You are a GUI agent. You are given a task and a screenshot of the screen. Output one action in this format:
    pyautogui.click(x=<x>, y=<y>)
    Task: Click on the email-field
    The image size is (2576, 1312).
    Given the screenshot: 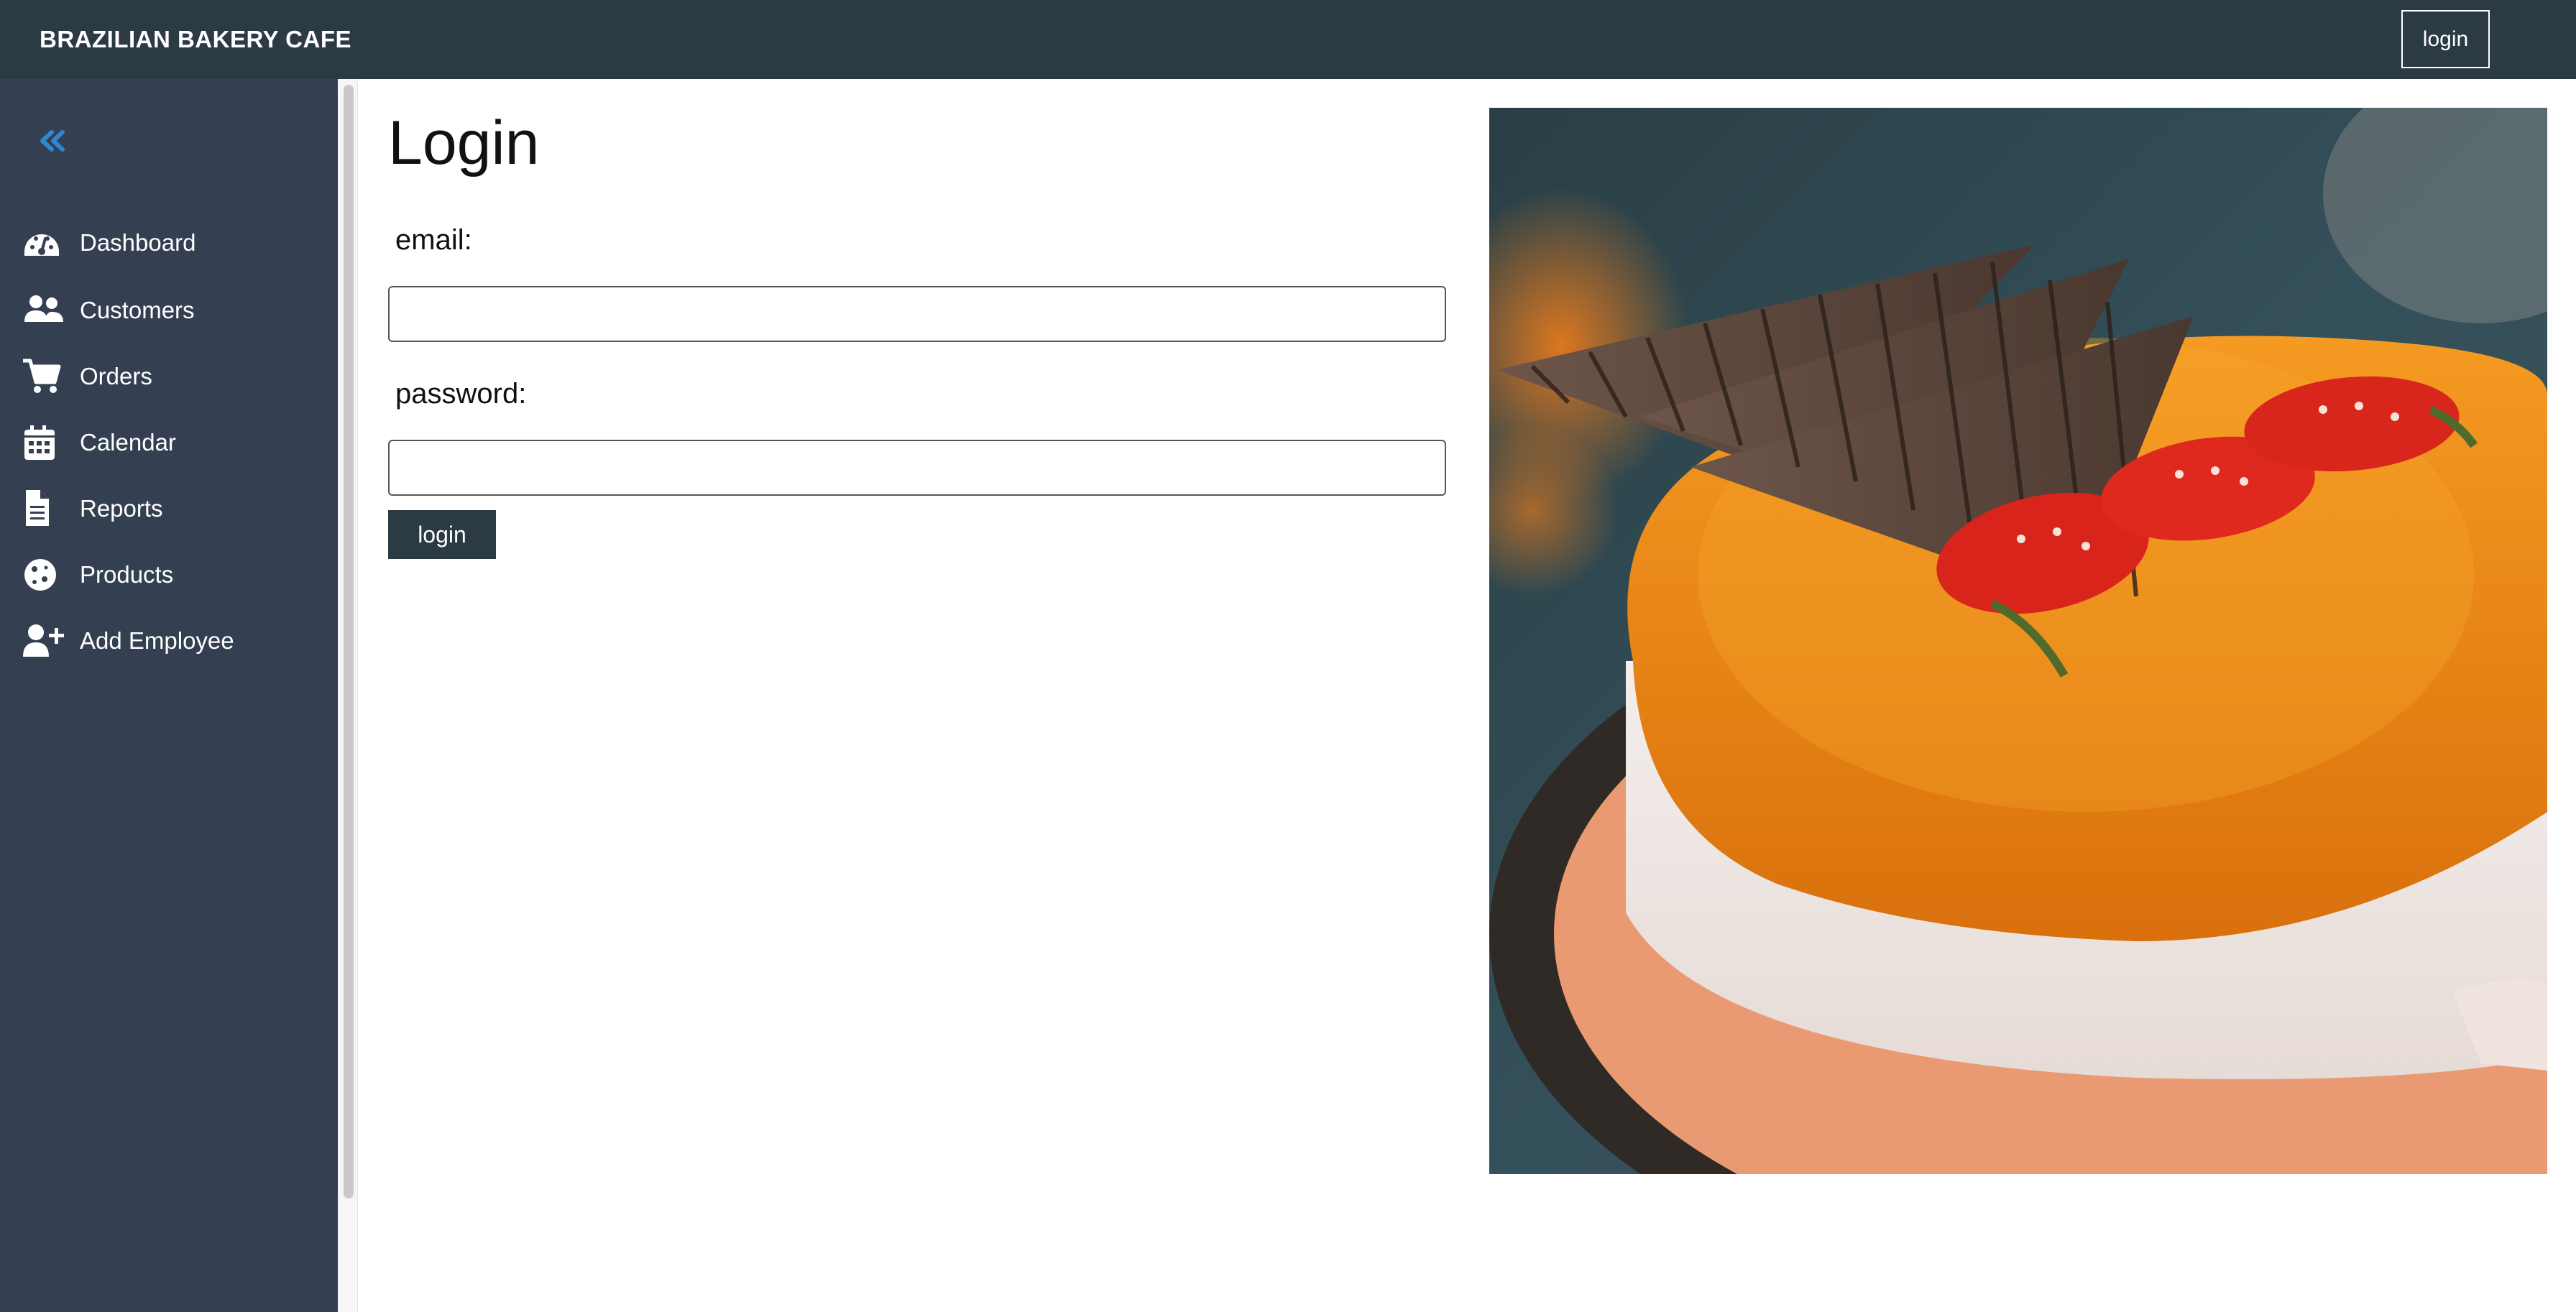 What is the action you would take?
    pyautogui.click(x=917, y=314)
    